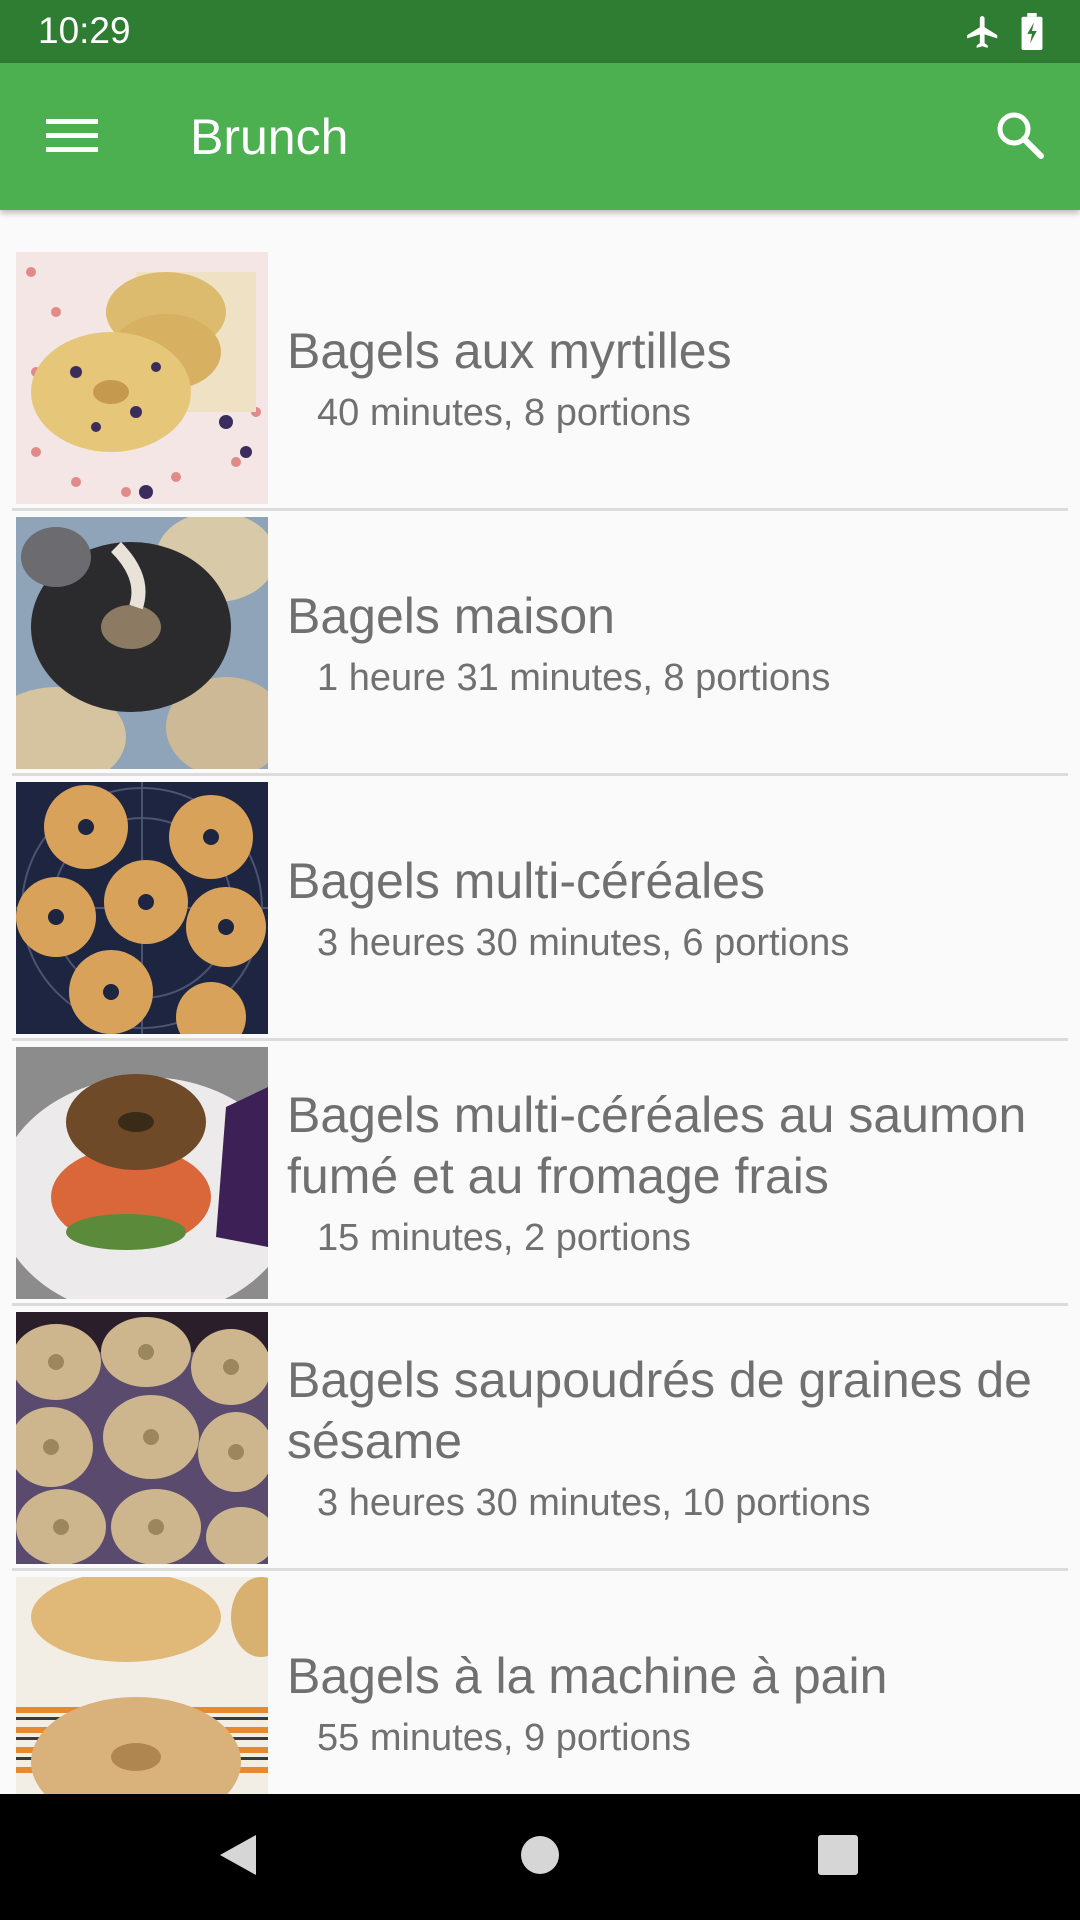 The image size is (1080, 1920). I want to click on back-icon, so click(238, 1857).